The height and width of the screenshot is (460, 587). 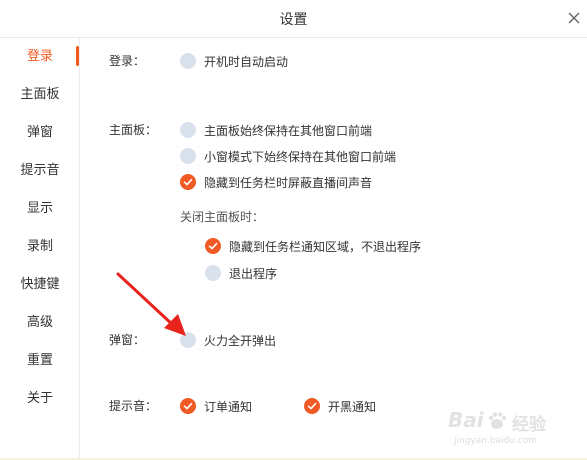 I want to click on close-panel-subtitle: 关闭主面板时：, so click(x=222, y=217).